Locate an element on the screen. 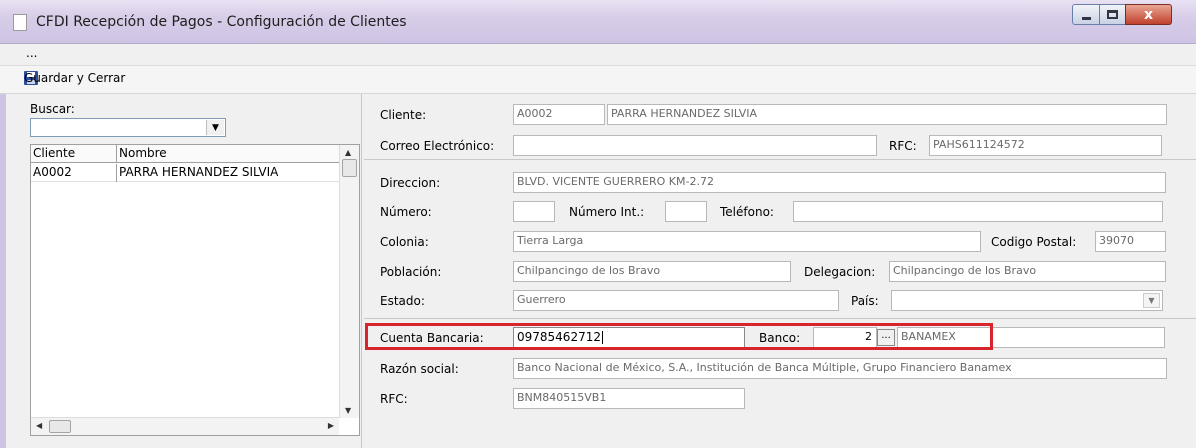  numero-int-label: Número Int.: is located at coordinates (607, 212).